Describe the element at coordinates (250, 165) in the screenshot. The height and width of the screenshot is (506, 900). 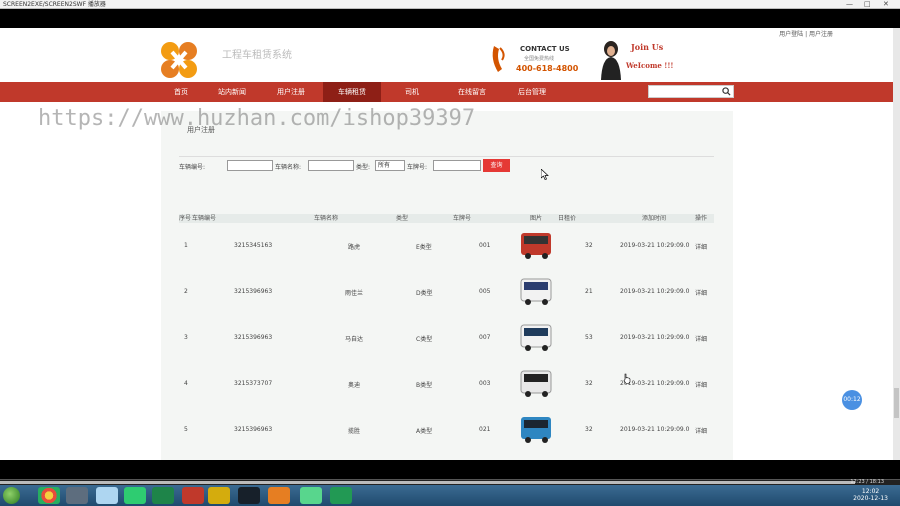
I see `code-input` at that location.